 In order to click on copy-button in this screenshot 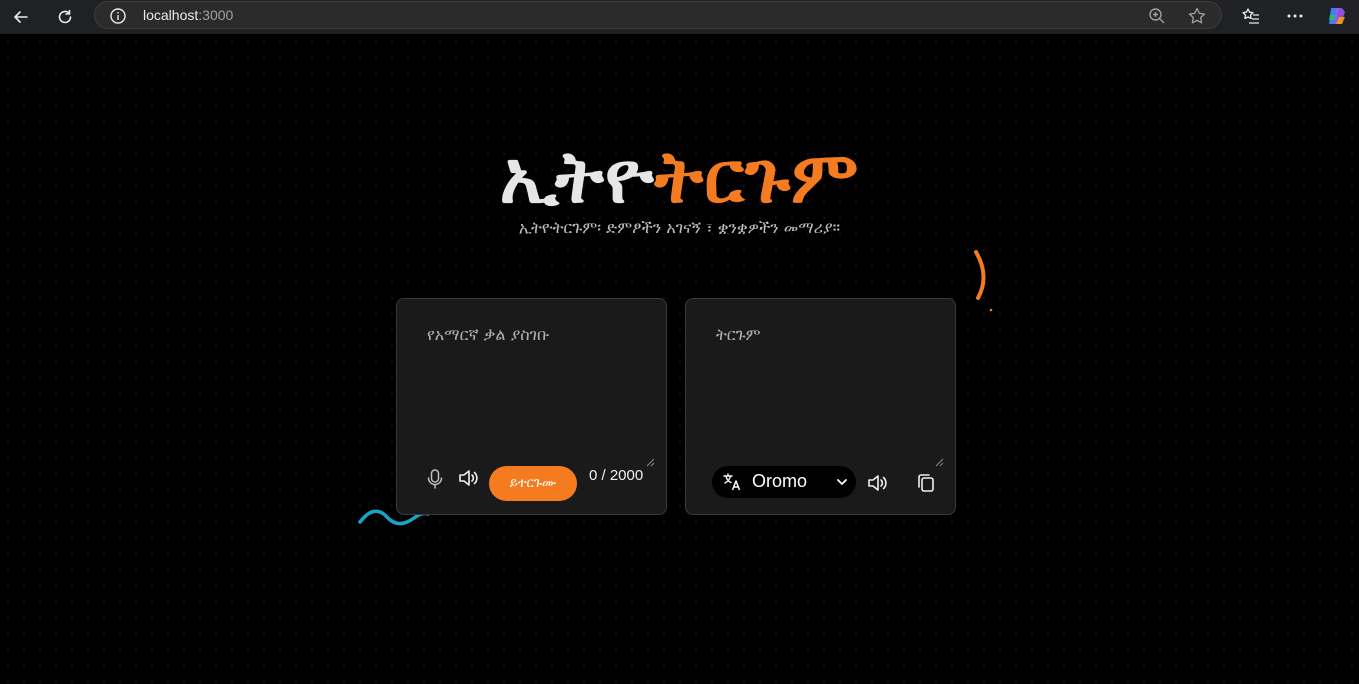, I will do `click(926, 483)`.